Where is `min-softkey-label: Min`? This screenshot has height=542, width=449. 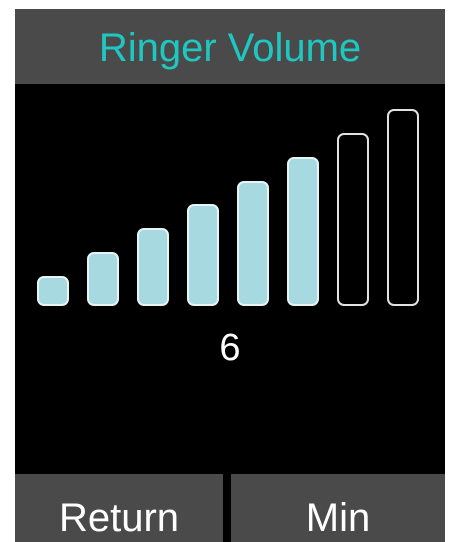
min-softkey-label: Min is located at coordinates (338, 517).